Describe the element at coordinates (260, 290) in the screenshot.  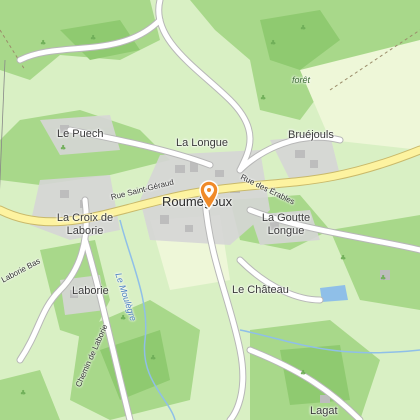
I see `place-label-le-chateau: Le Château` at that location.